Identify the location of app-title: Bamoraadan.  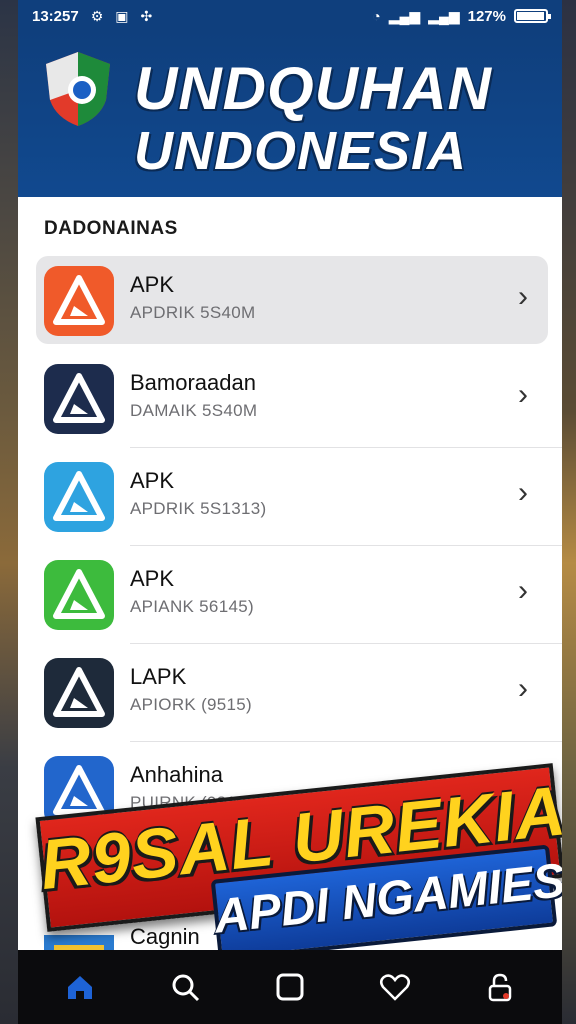
(193, 382).